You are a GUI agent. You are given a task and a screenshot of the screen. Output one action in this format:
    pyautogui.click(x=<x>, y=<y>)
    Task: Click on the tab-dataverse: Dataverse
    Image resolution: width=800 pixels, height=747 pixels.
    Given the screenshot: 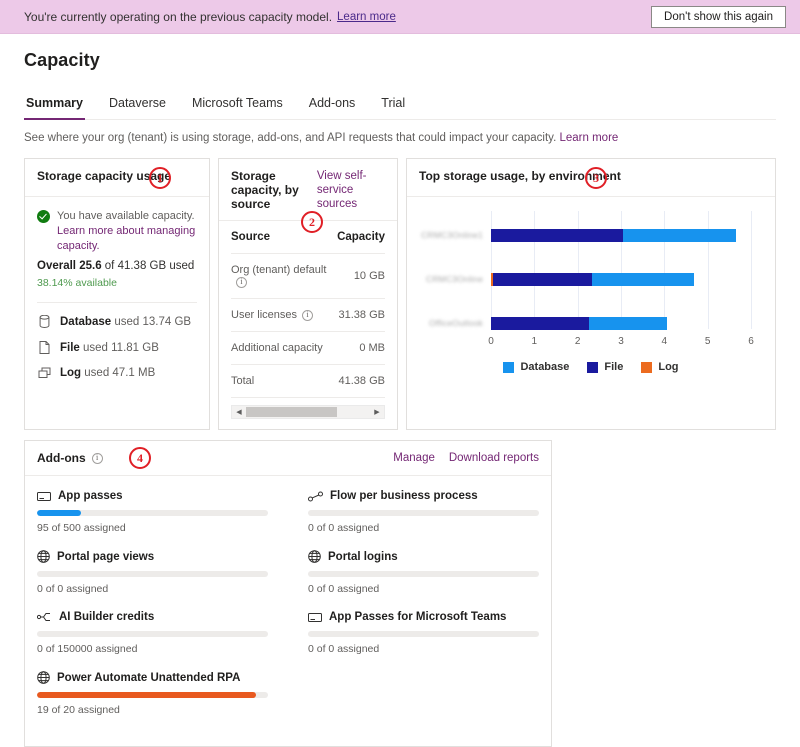 What is the action you would take?
    pyautogui.click(x=137, y=105)
    